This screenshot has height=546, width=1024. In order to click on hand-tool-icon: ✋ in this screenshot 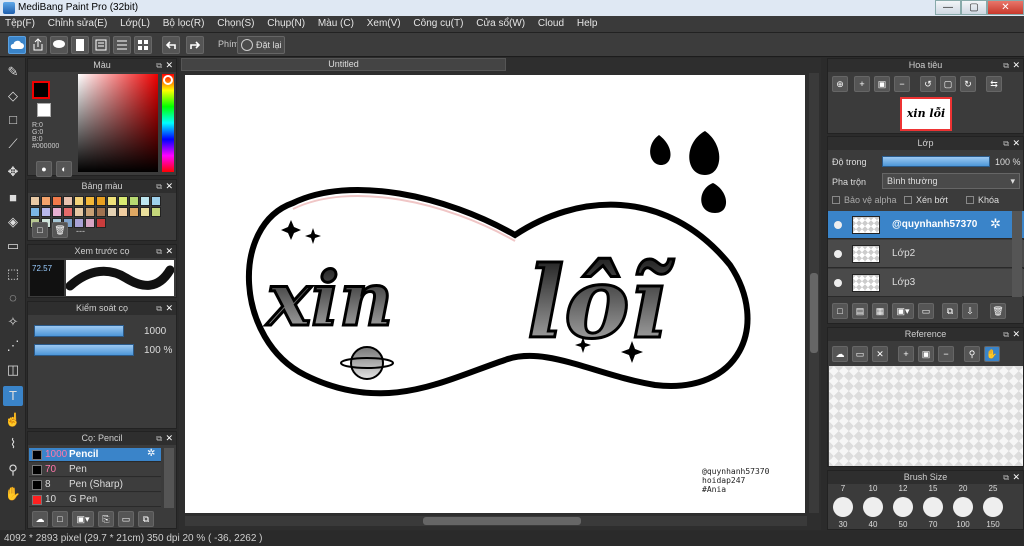, I will do `click(13, 494)`.